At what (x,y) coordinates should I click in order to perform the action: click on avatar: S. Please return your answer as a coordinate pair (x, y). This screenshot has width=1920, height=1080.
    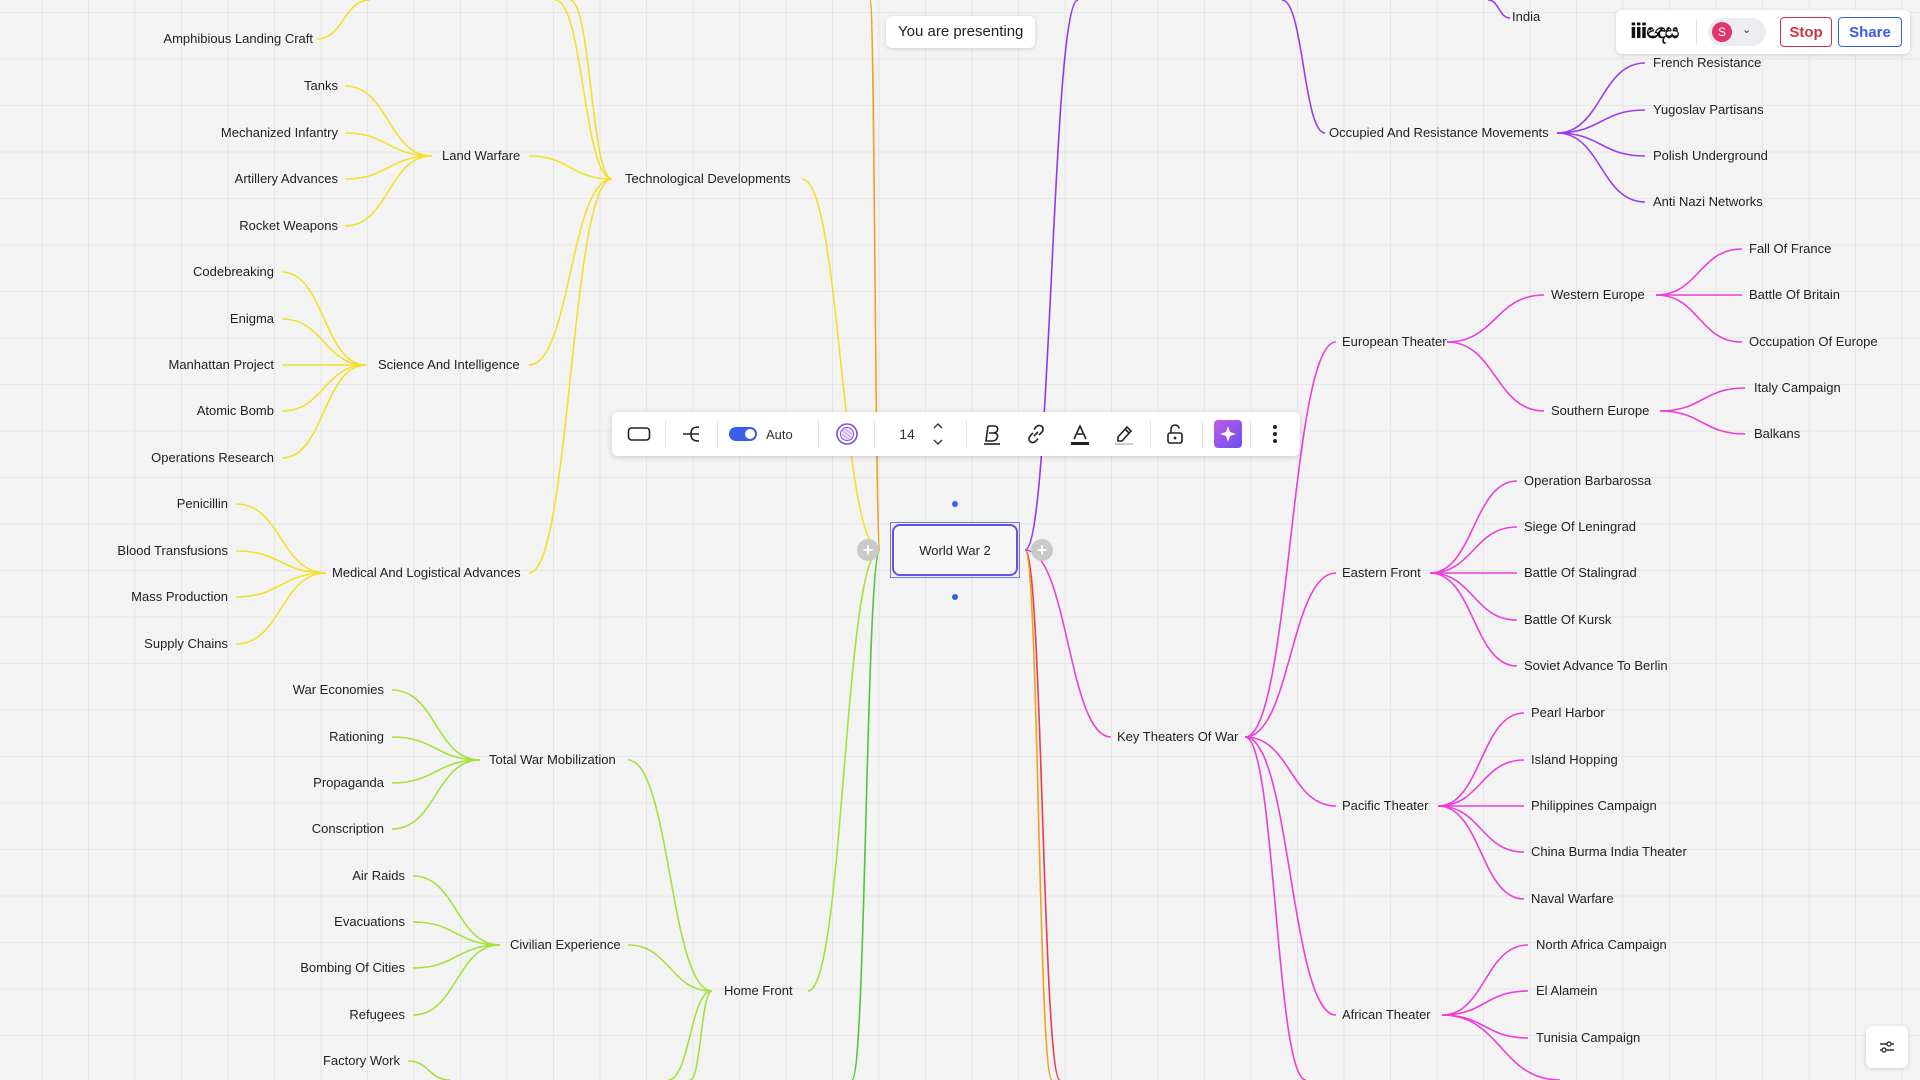
    Looking at the image, I should click on (1722, 32).